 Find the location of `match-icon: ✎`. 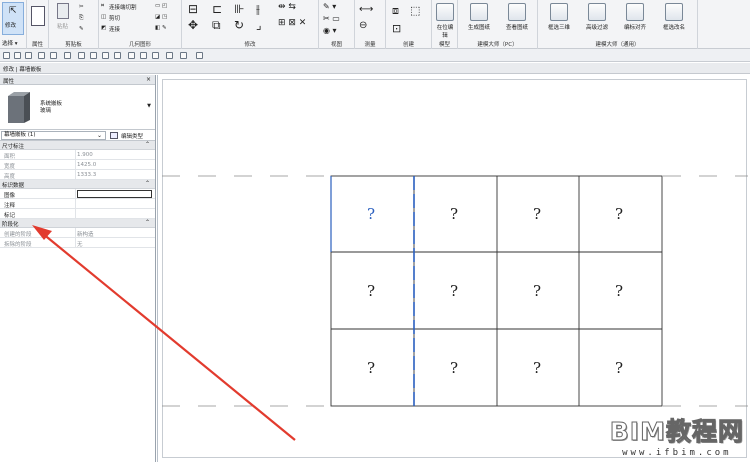

match-icon: ✎ is located at coordinates (81, 29).